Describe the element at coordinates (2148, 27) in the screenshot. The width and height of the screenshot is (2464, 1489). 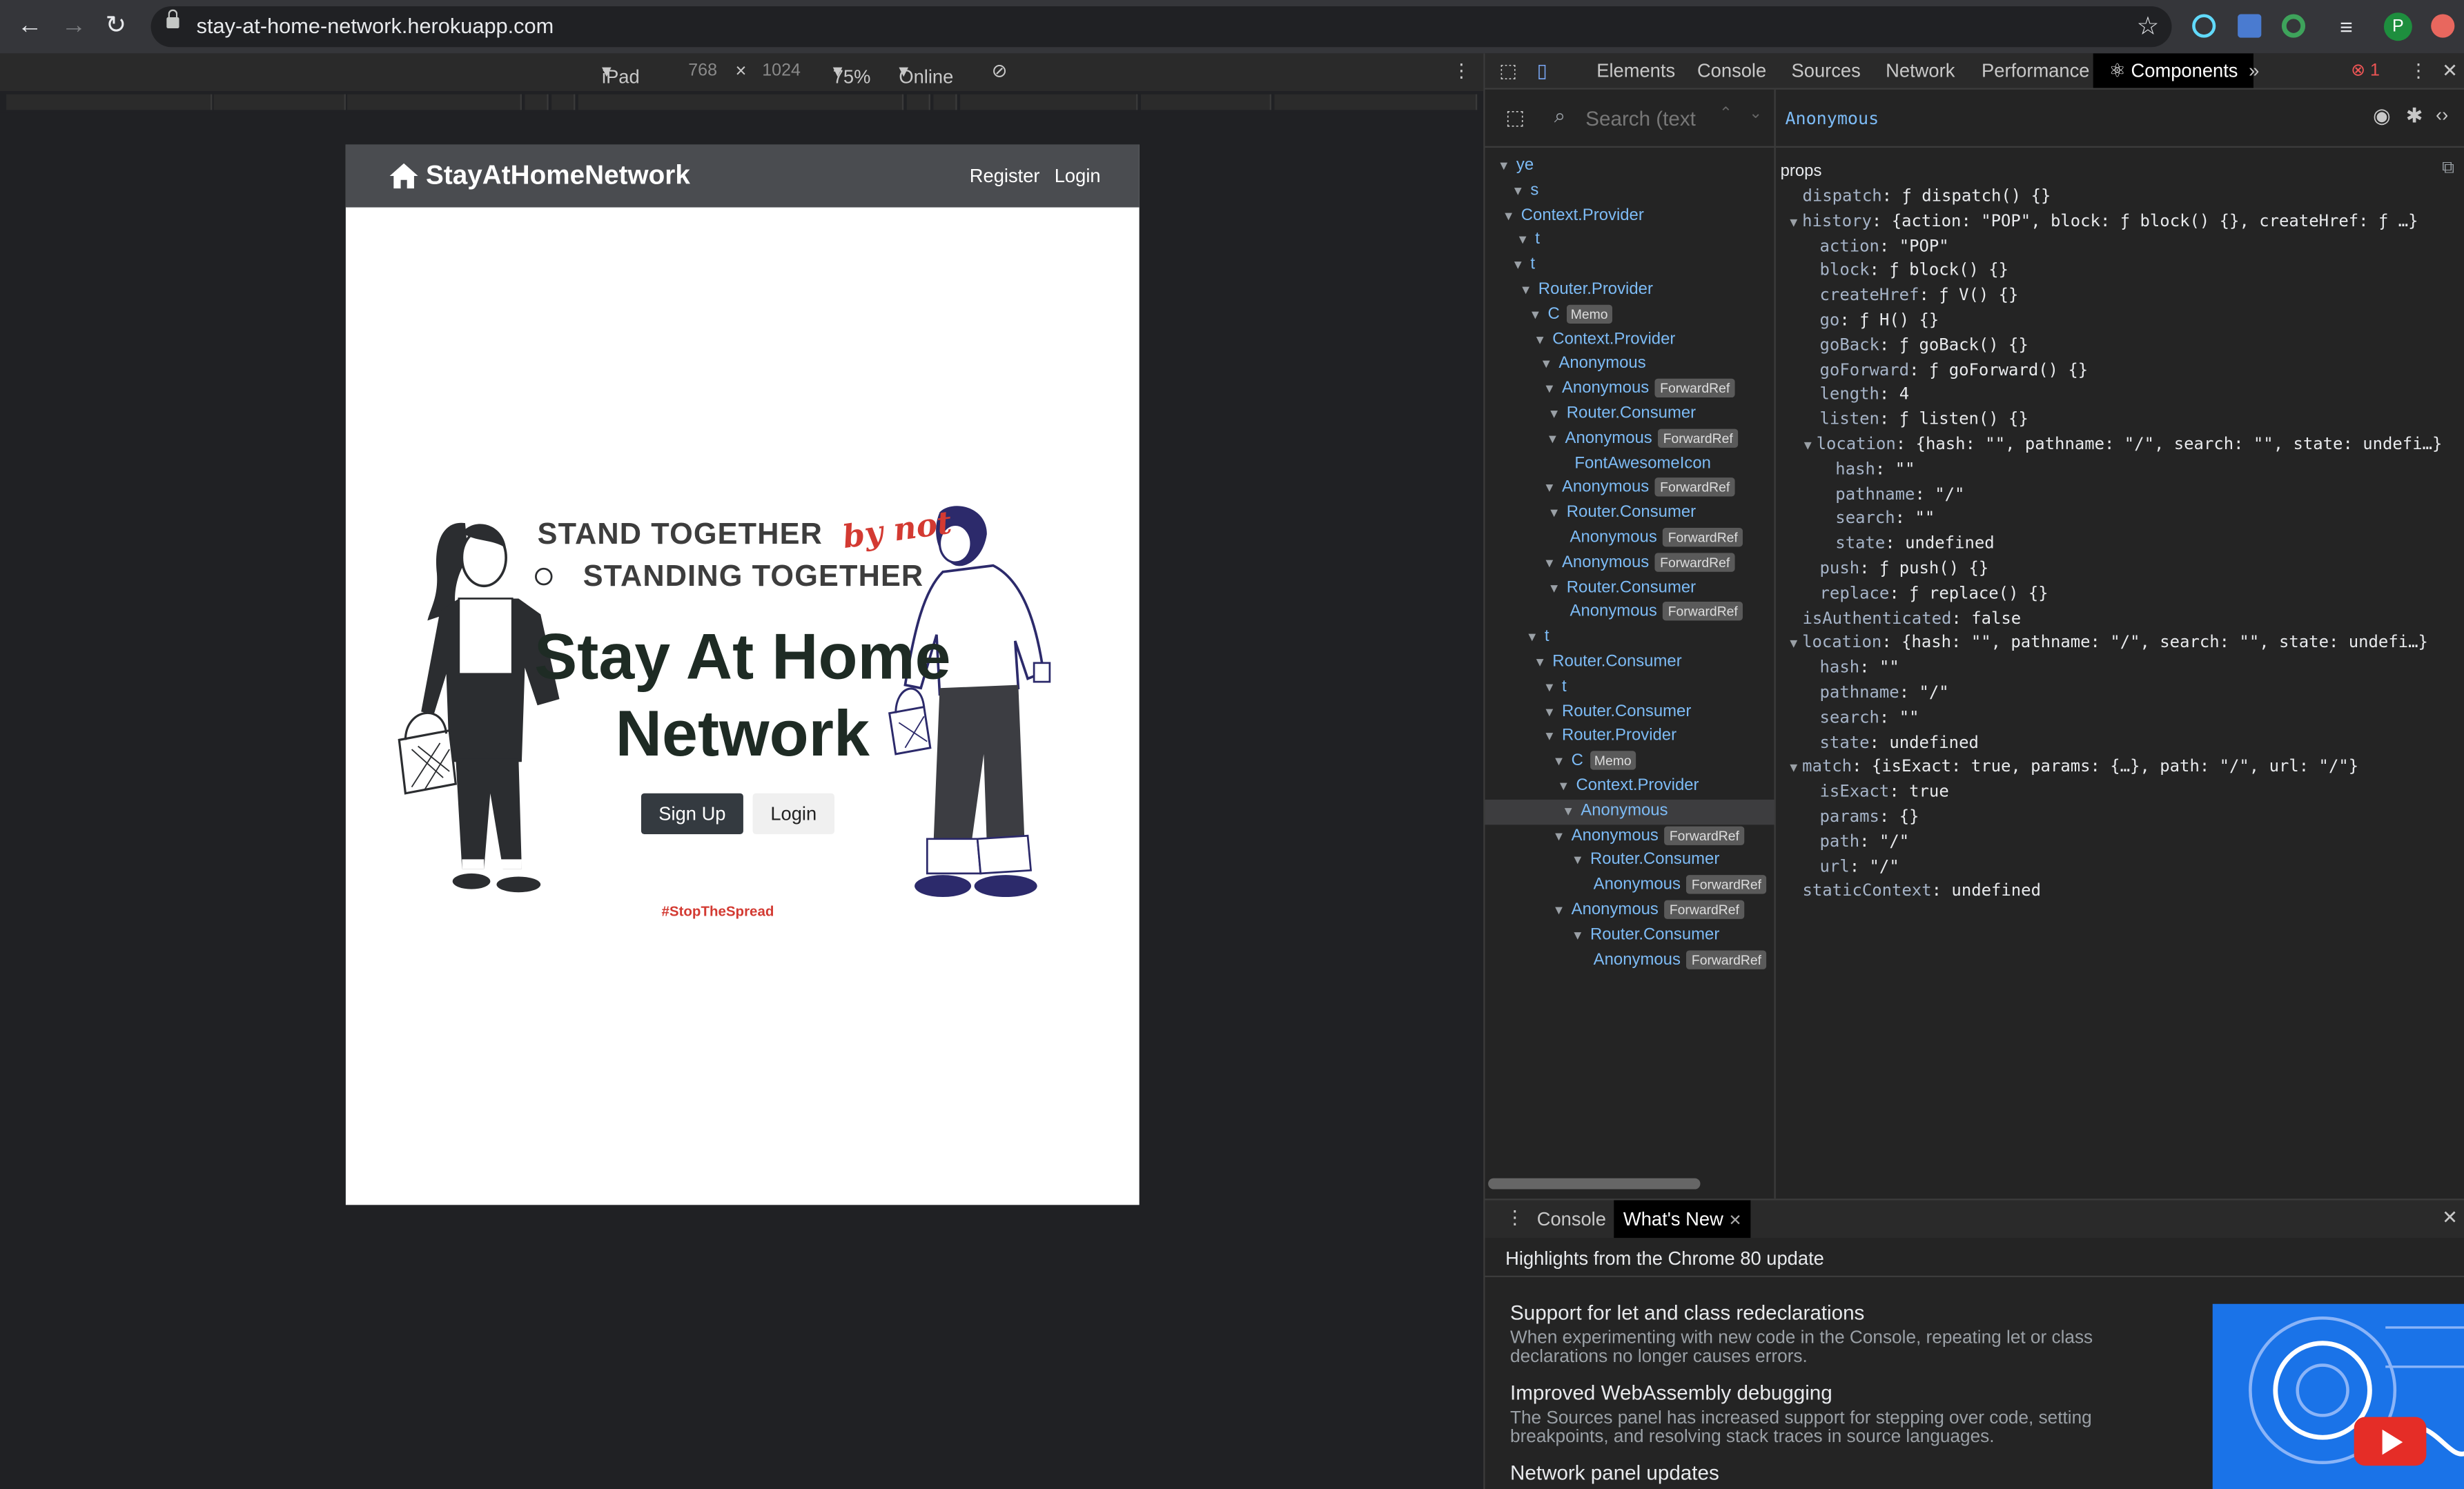
I see `bookmark-star-icon: ☆` at that location.